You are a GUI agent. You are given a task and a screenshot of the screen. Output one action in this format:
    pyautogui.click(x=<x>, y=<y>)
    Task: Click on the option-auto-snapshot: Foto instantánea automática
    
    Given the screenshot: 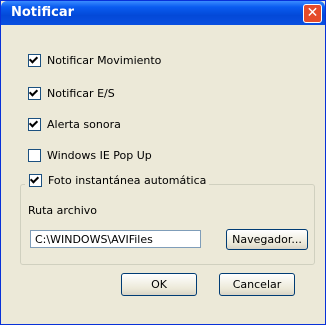 What is the action you would take?
    pyautogui.click(x=117, y=180)
    